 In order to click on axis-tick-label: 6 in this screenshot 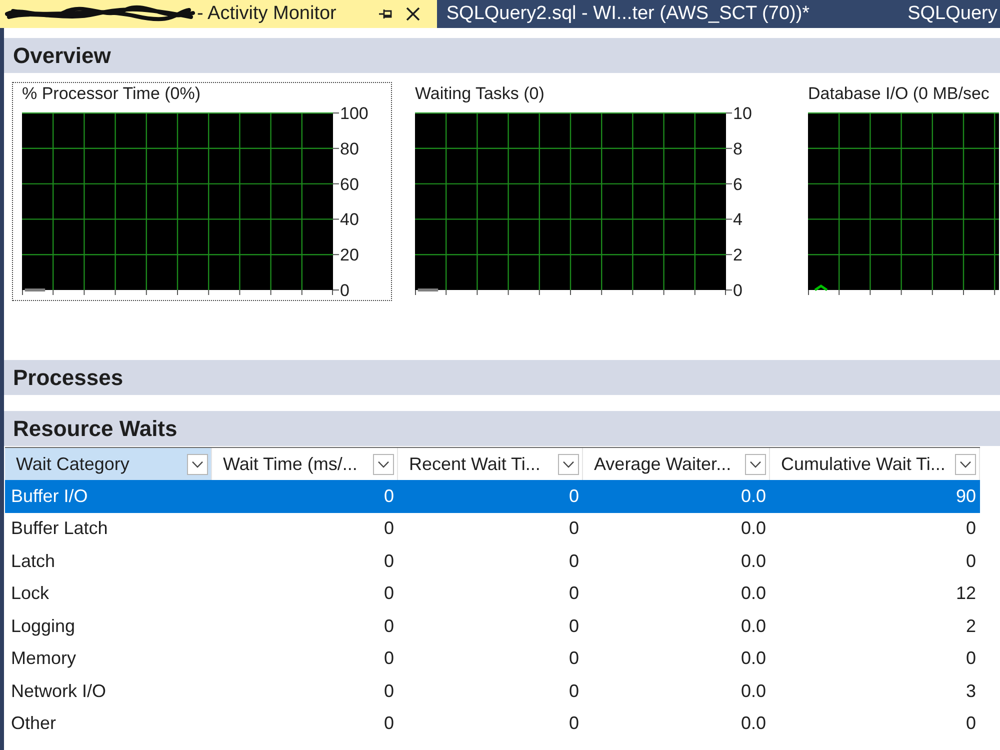, I will do `click(737, 184)`.